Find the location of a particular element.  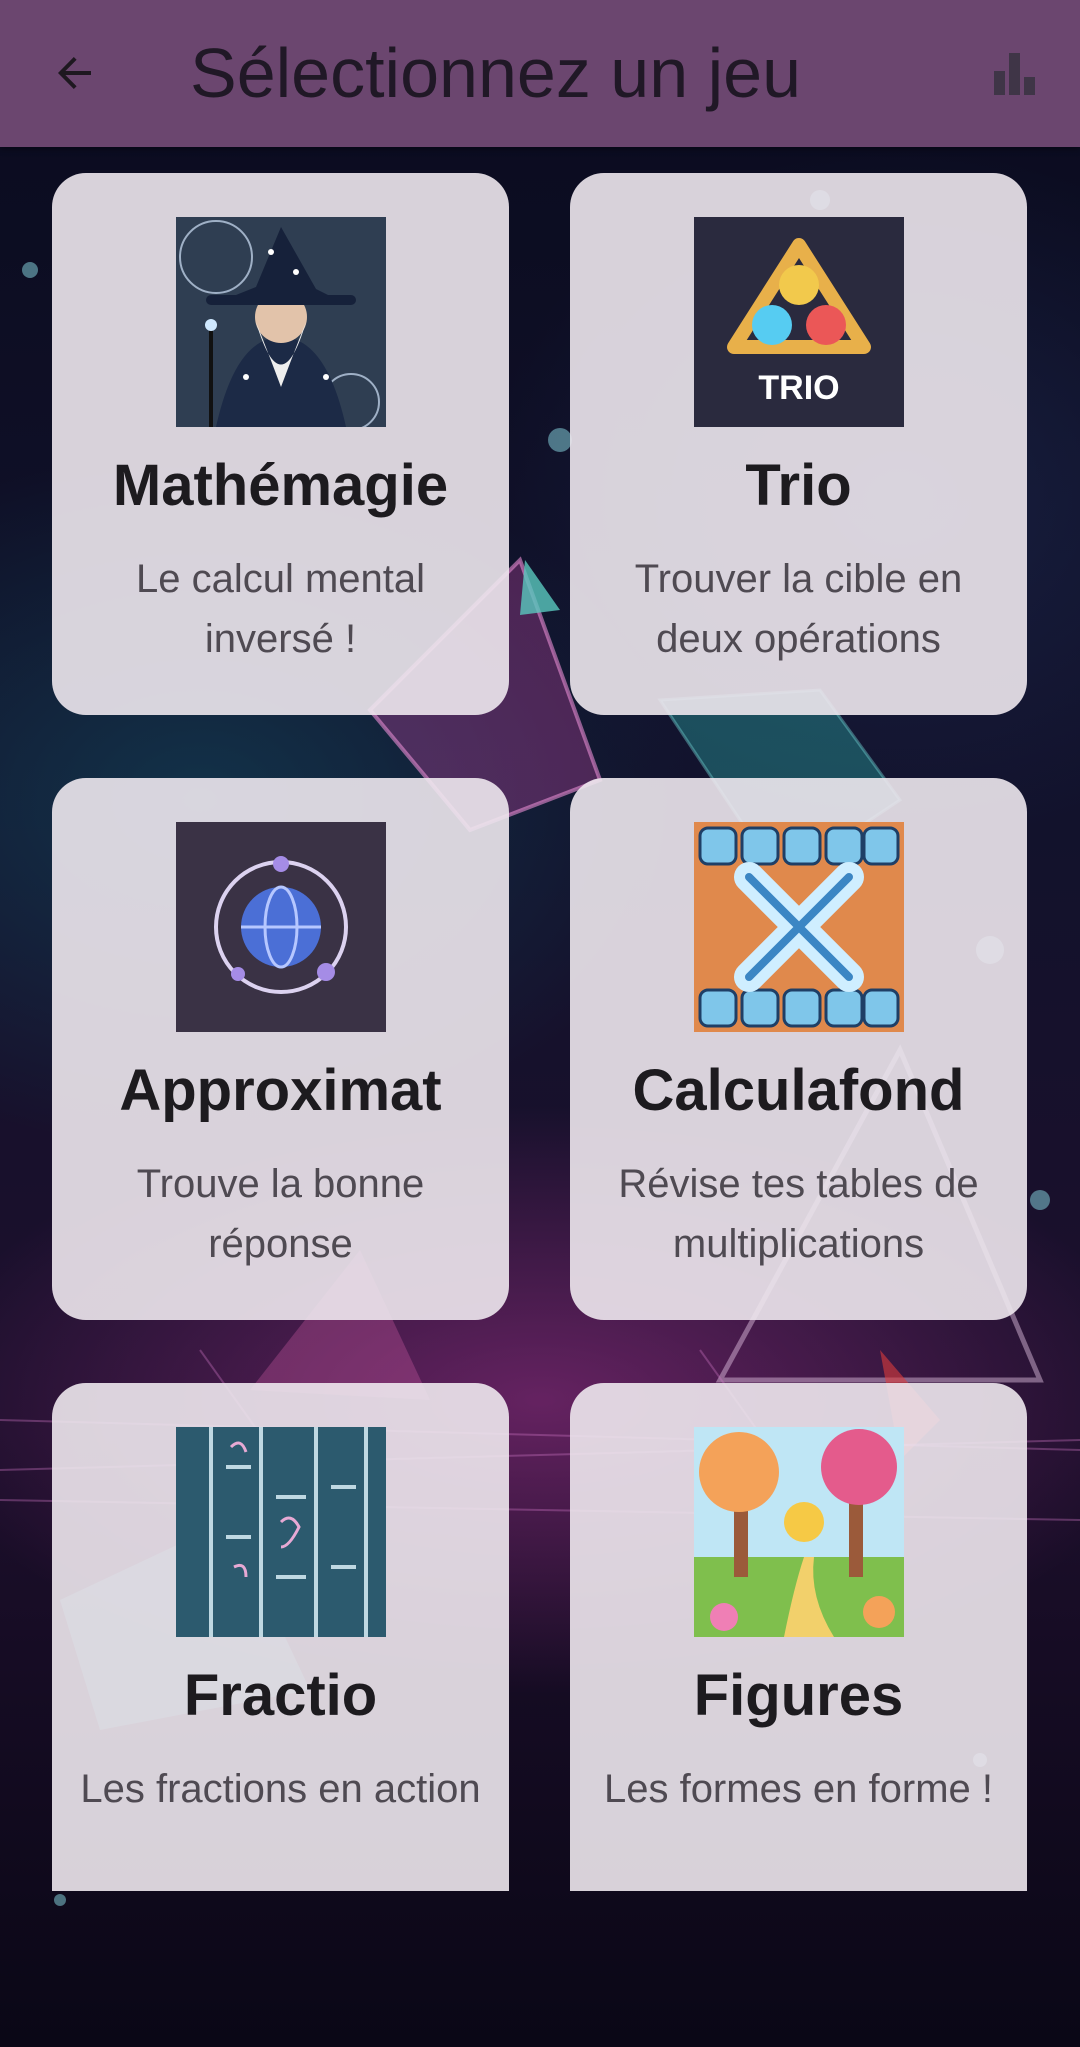

arrow-back-icon is located at coordinates (74, 73).